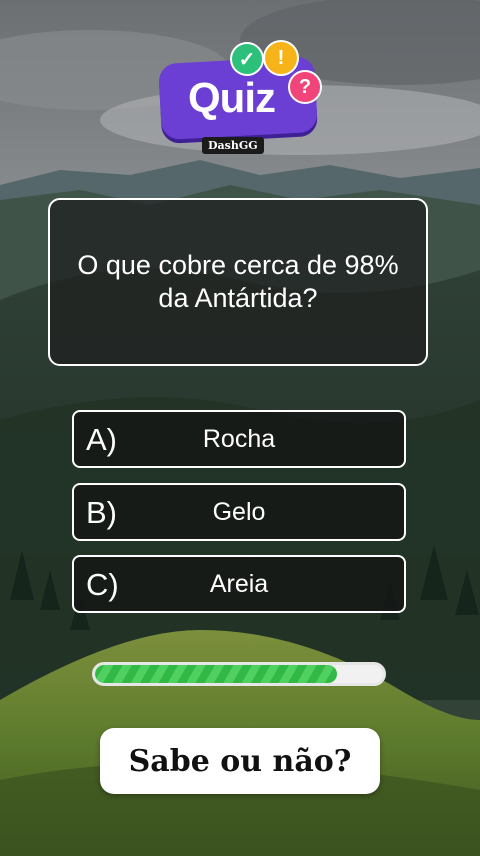 The width and height of the screenshot is (480, 856). What do you see at coordinates (281, 58) in the screenshot?
I see `exclamation-icon: !` at bounding box center [281, 58].